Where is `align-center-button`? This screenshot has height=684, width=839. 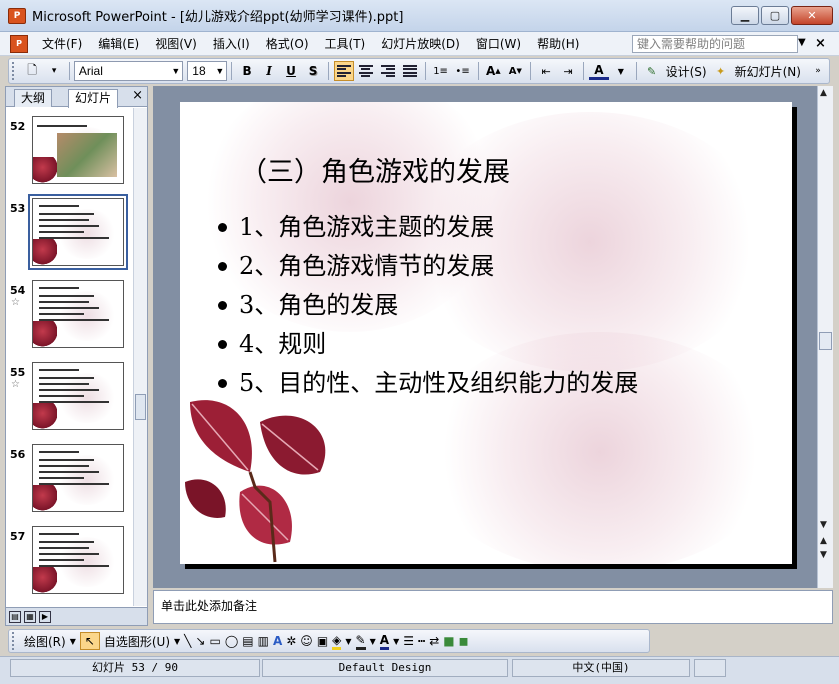
align-center-button is located at coordinates (366, 71).